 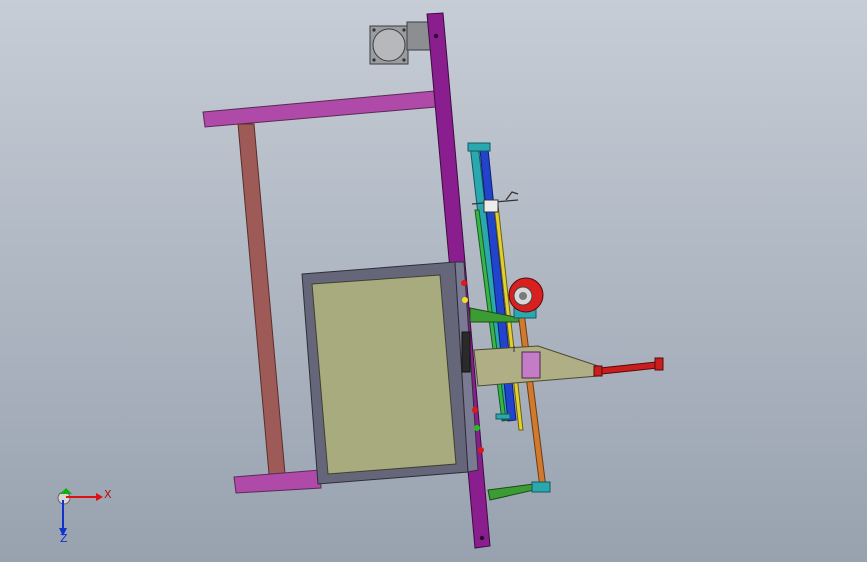 I want to click on lower-green-bracket, so click(x=511, y=492).